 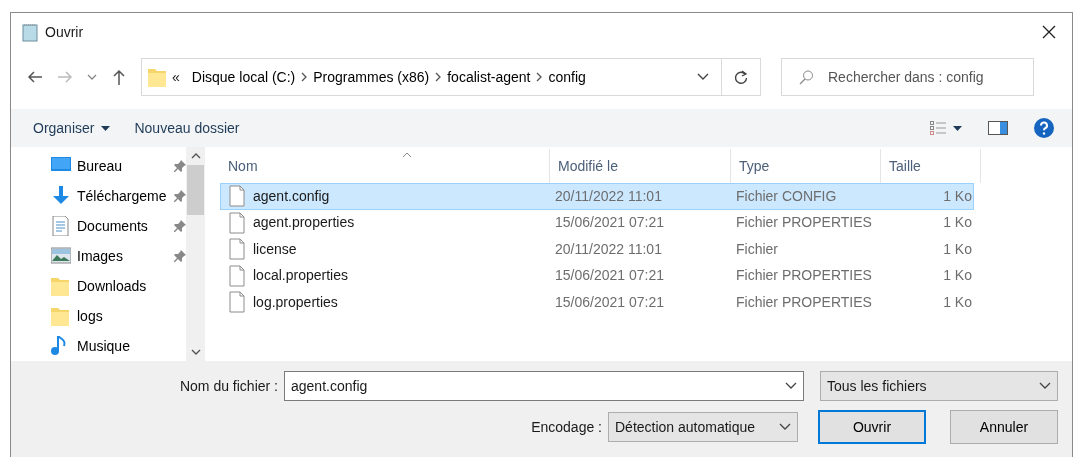 I want to click on up-arrow-icon, so click(x=119, y=77).